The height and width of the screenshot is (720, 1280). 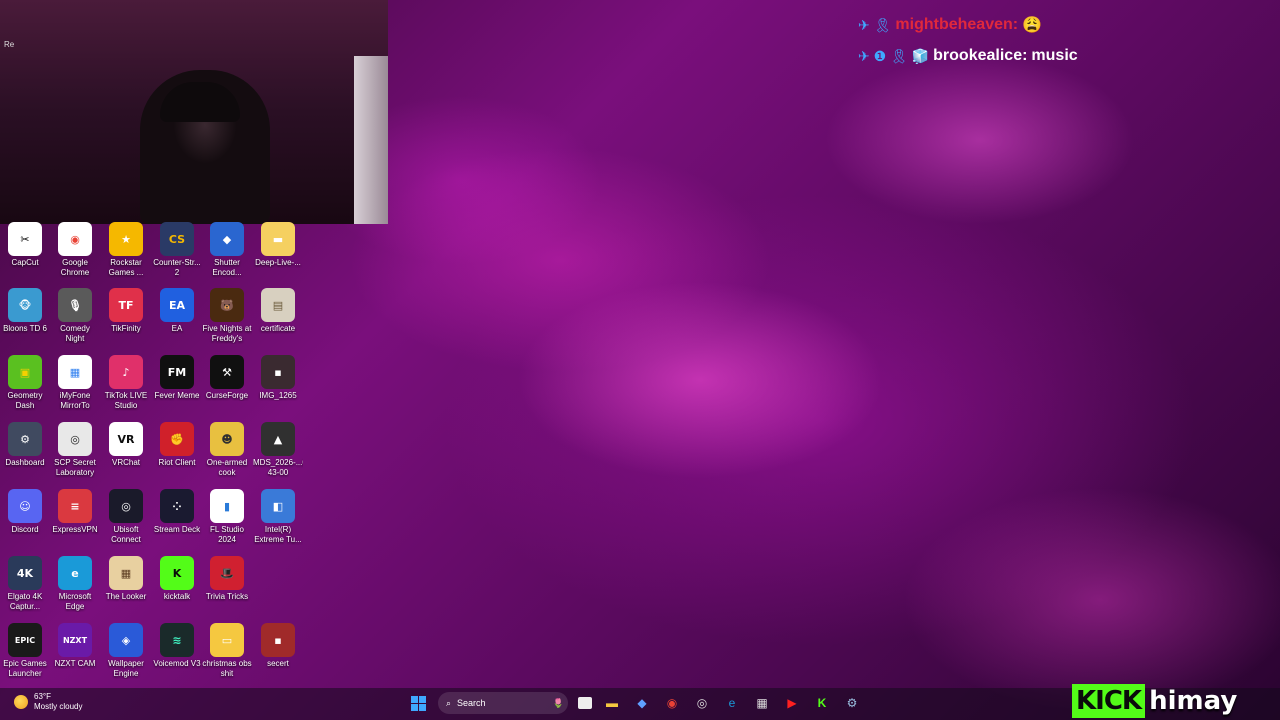 I want to click on desktop-icon: 🎩 Trivia Tricks, so click(x=227, y=588).